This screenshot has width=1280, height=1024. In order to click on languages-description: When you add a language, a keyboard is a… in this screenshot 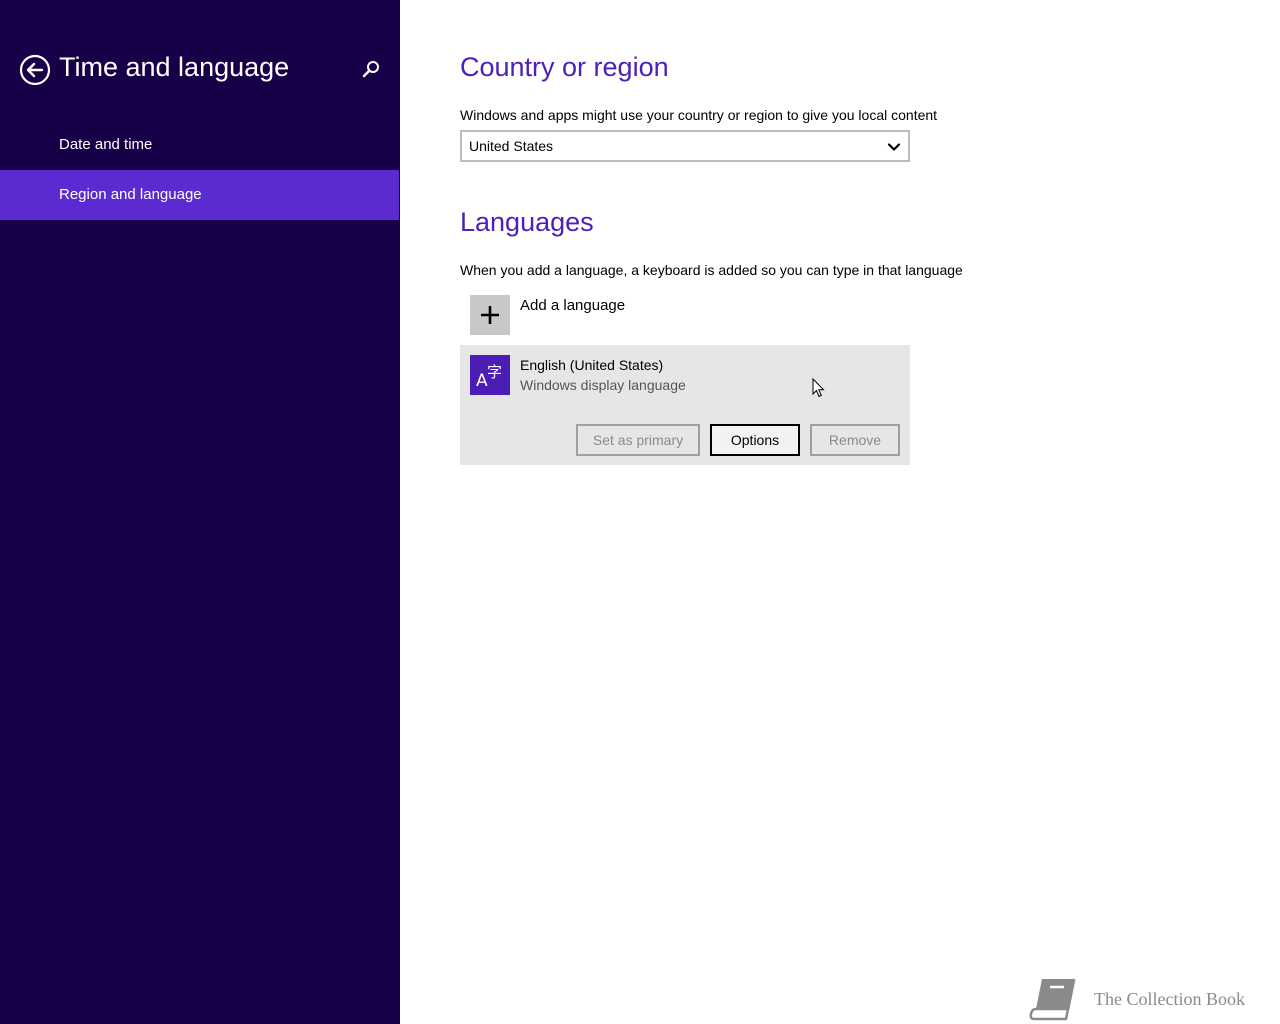, I will do `click(711, 270)`.